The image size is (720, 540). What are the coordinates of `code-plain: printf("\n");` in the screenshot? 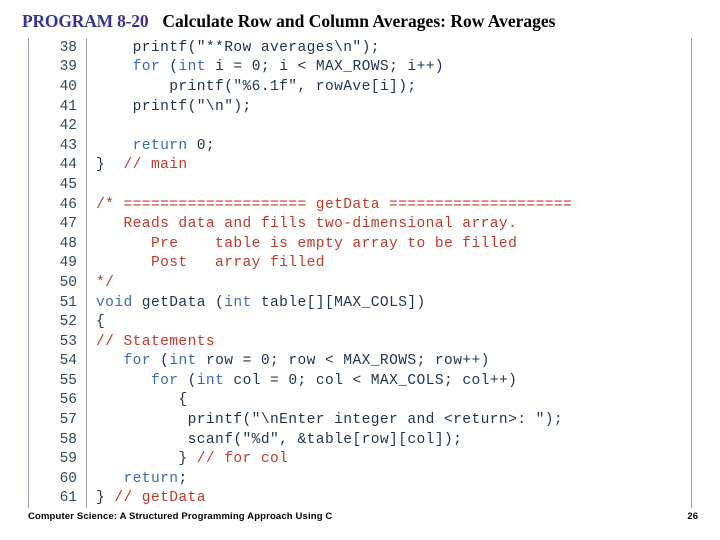 It's located at (174, 106).